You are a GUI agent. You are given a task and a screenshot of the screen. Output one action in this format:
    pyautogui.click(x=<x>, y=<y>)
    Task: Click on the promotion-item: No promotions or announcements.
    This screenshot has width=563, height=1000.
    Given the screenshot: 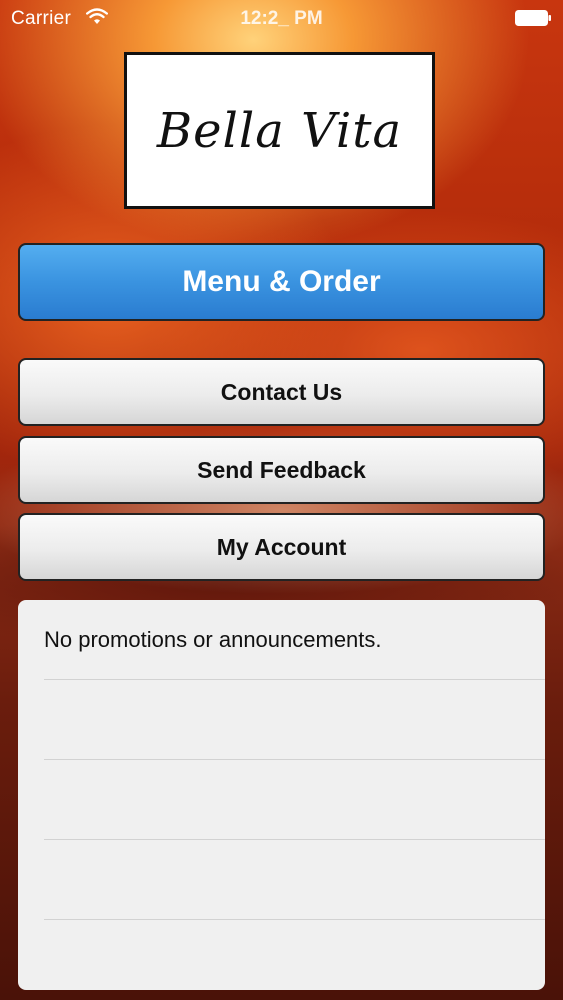 What is the action you would take?
    pyautogui.click(x=294, y=640)
    